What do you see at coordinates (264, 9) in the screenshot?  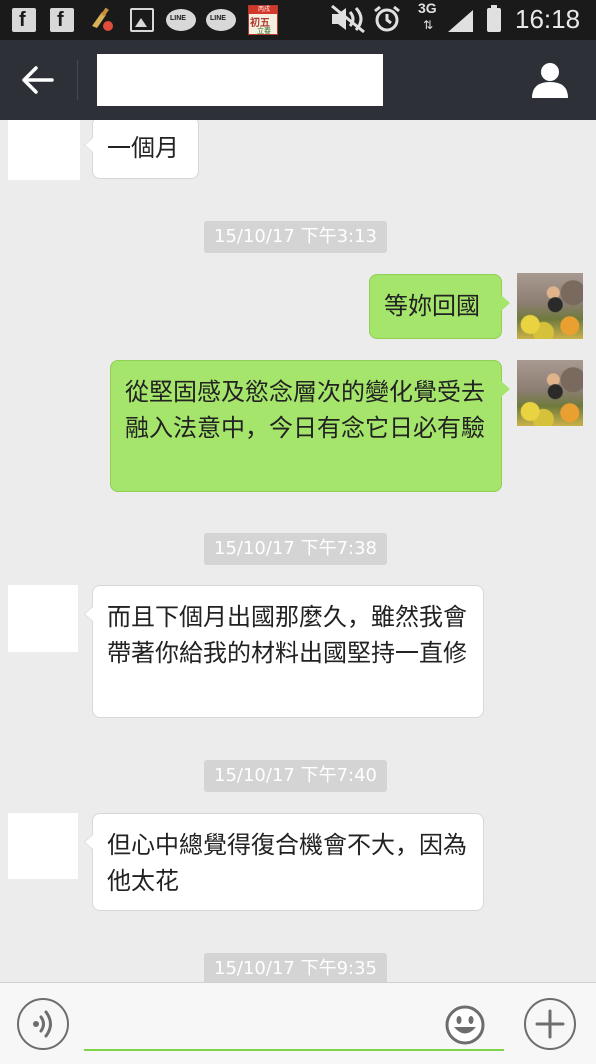 I see `calendar-top-text: 丙戌` at bounding box center [264, 9].